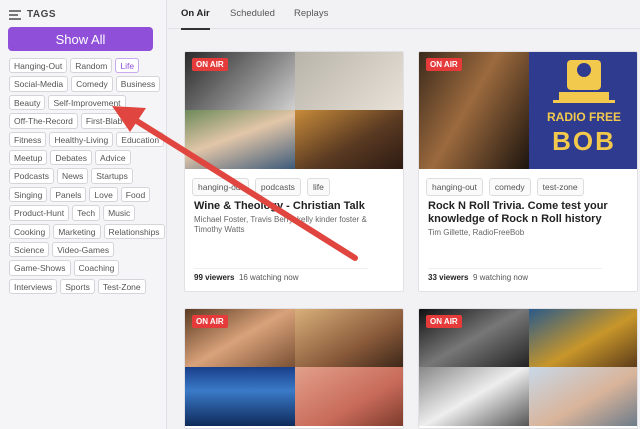  What do you see at coordinates (318, 187) in the screenshot?
I see `card-tag: life` at bounding box center [318, 187].